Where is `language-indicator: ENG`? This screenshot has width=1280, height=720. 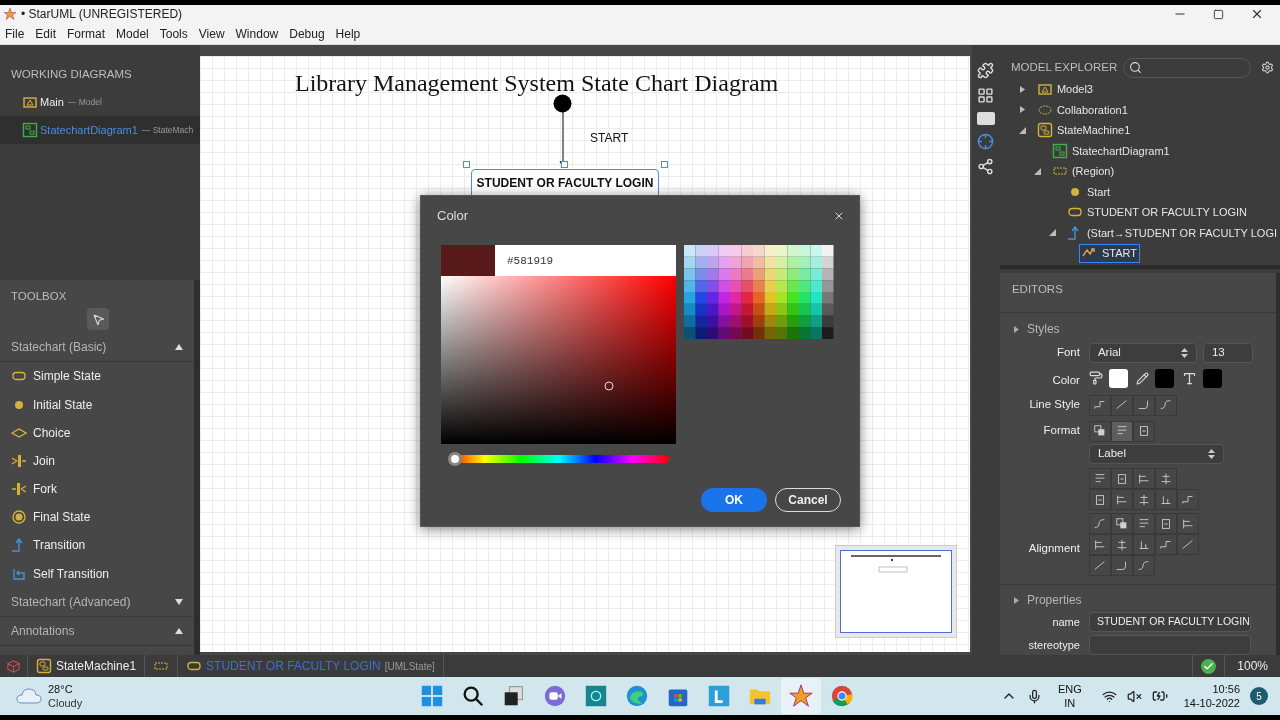
language-indicator: ENG is located at coordinates (1069, 689).